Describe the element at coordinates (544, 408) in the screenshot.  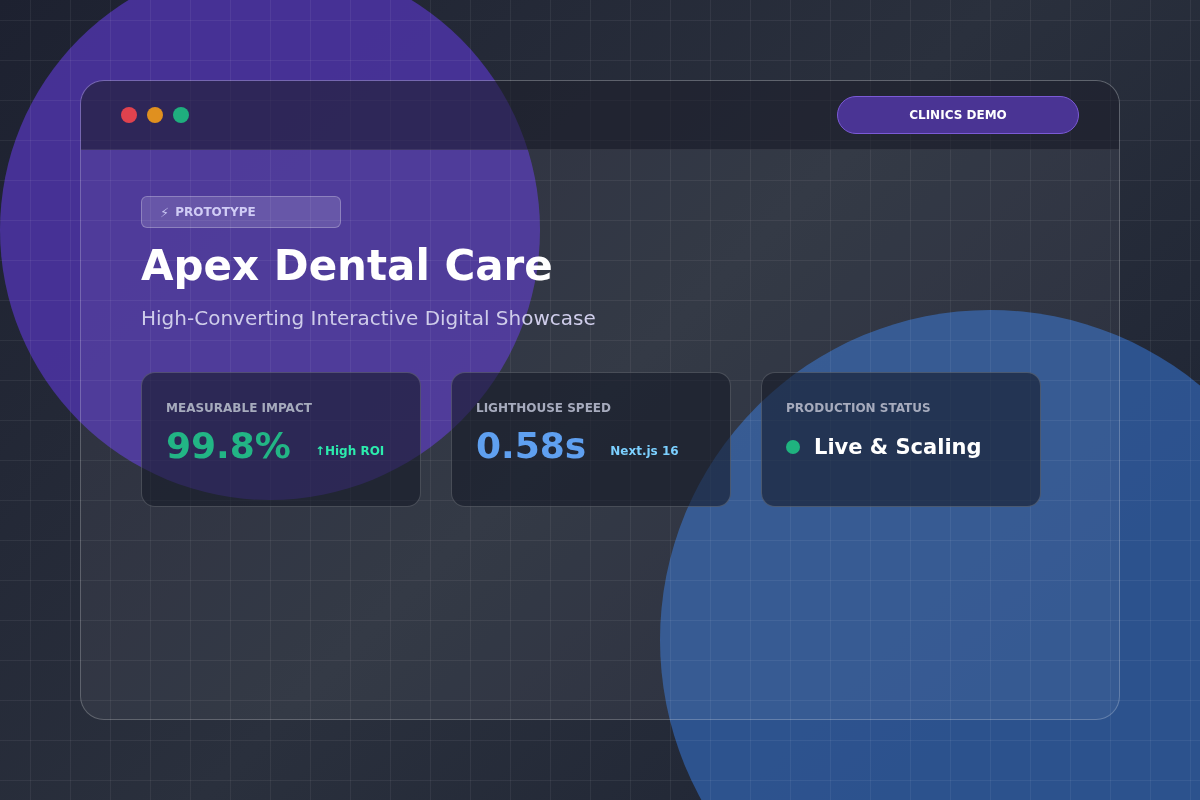
I see `card-label: LIGHTHOUSE SPEED` at that location.